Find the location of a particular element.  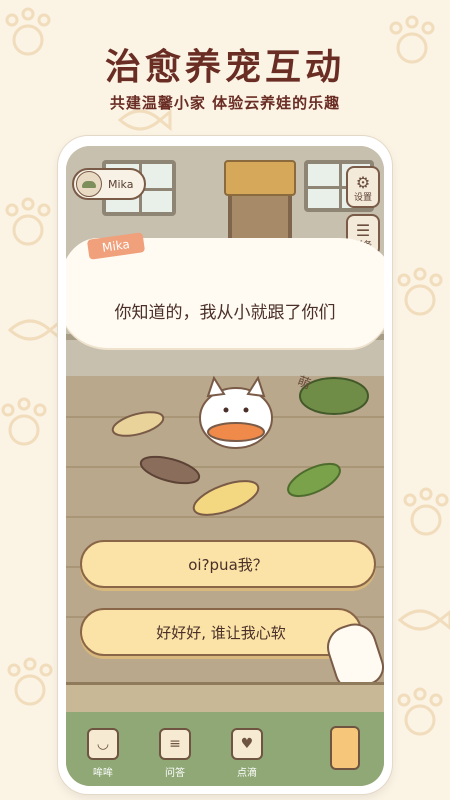

dialog-text: 你知道的，我从小就跟了你们 is located at coordinates (225, 313).